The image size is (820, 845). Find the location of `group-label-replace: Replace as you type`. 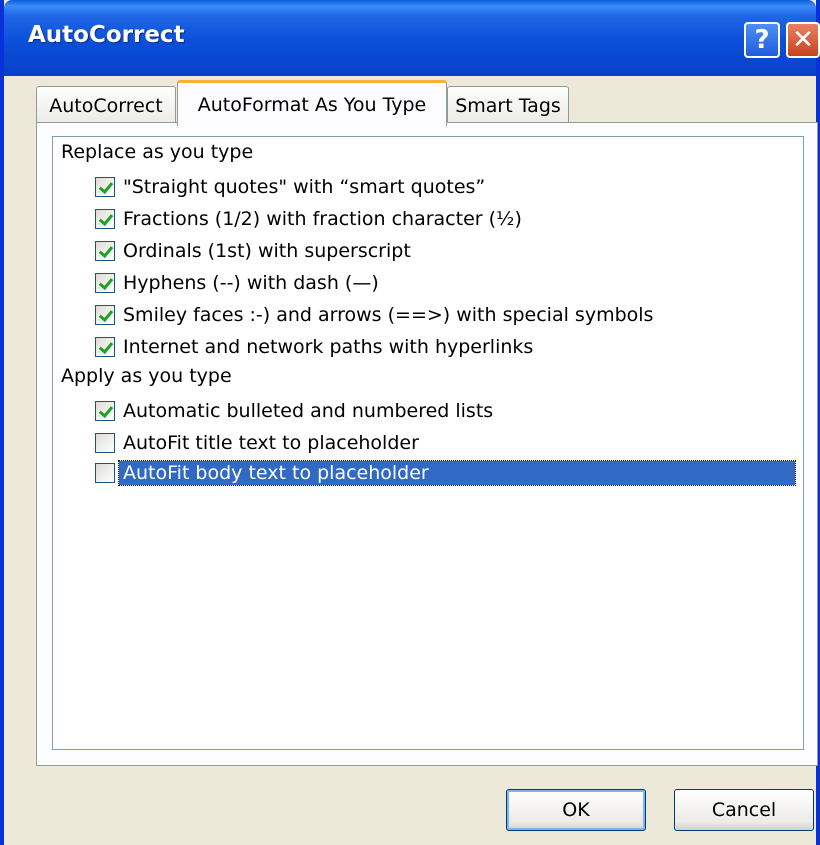

group-label-replace: Replace as you type is located at coordinates (157, 152).